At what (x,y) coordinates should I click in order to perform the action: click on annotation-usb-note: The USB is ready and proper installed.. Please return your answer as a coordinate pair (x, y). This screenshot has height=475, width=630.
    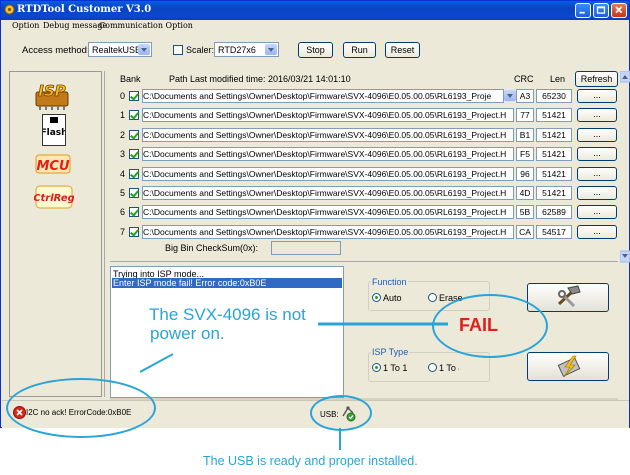
    Looking at the image, I should click on (310, 461).